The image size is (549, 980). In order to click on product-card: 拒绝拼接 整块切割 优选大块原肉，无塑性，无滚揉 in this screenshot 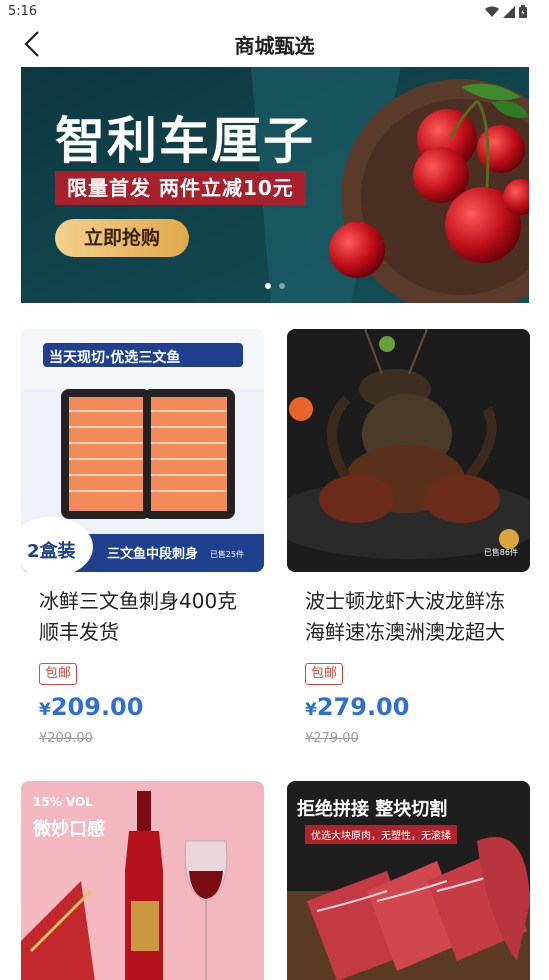, I will do `click(408, 880)`.